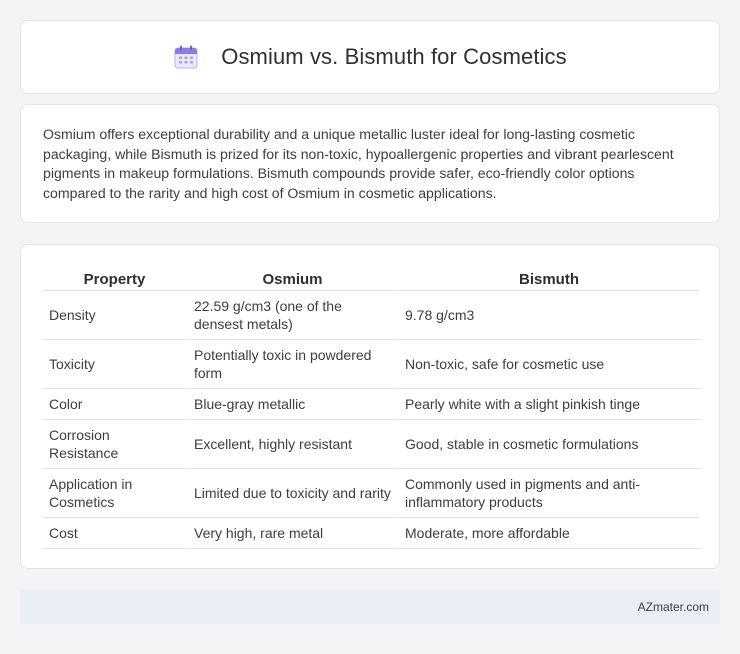 This screenshot has height=654, width=740. Describe the element at coordinates (291, 315) in the screenshot. I see `table-cell-osmium: 22.59 g/cm3 (one of the densest metals)` at that location.